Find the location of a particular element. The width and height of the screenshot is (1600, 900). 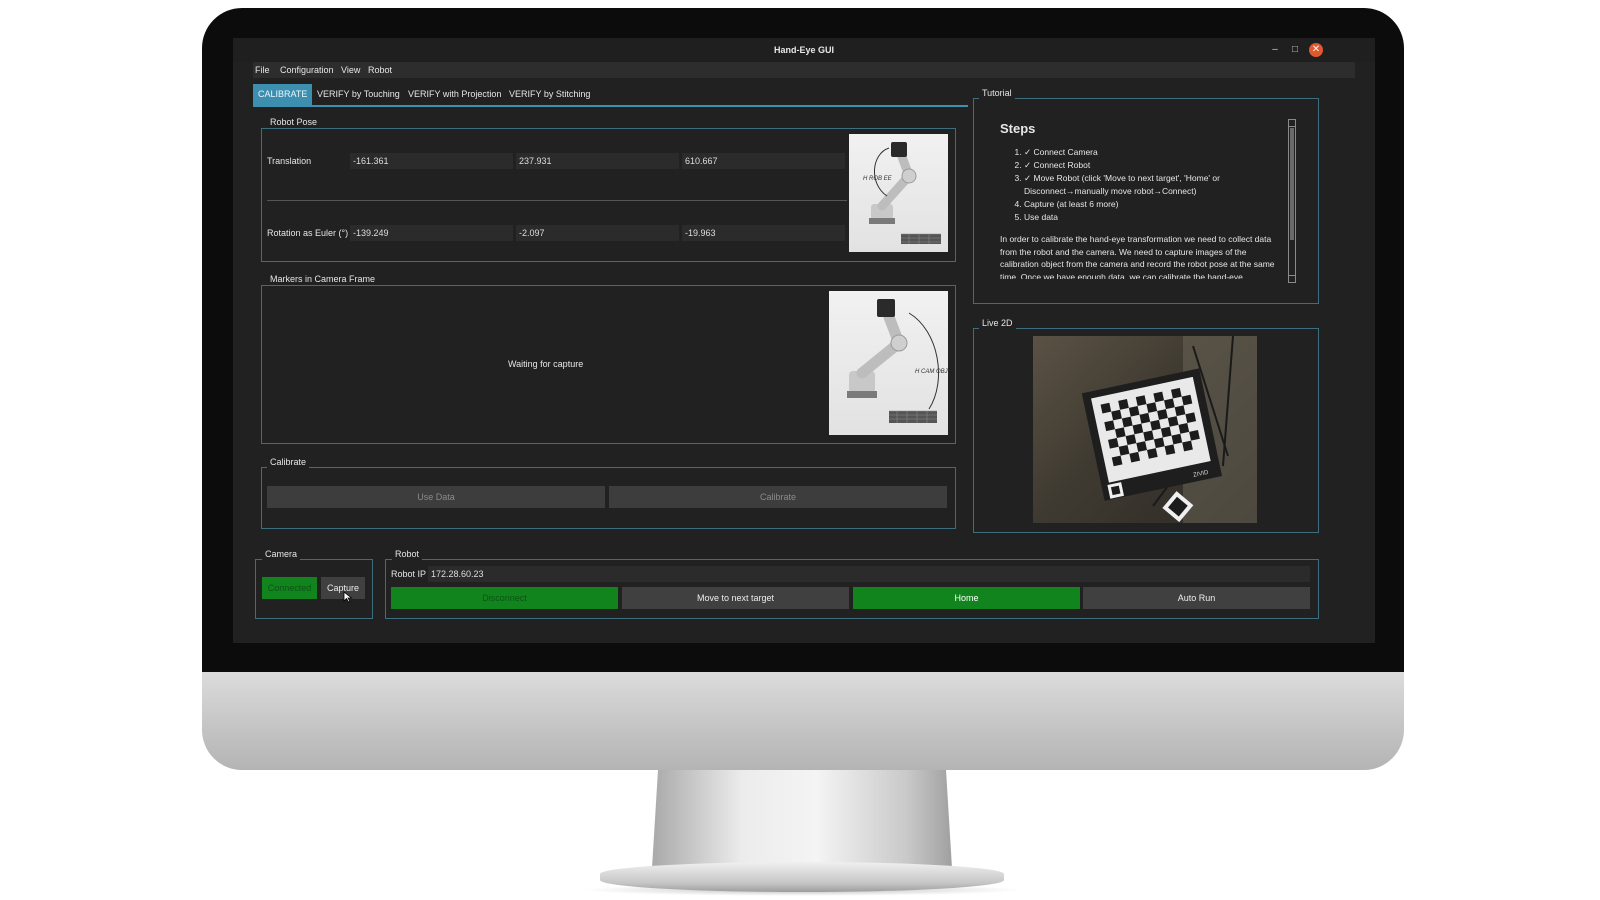

robot-label: Robot is located at coordinates (407, 554).